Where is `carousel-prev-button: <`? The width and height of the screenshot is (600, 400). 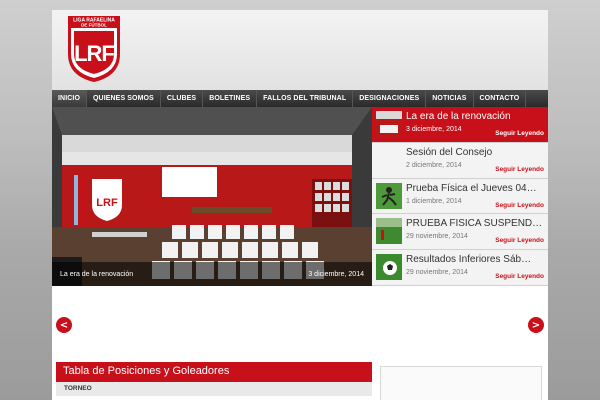 carousel-prev-button: < is located at coordinates (64, 325).